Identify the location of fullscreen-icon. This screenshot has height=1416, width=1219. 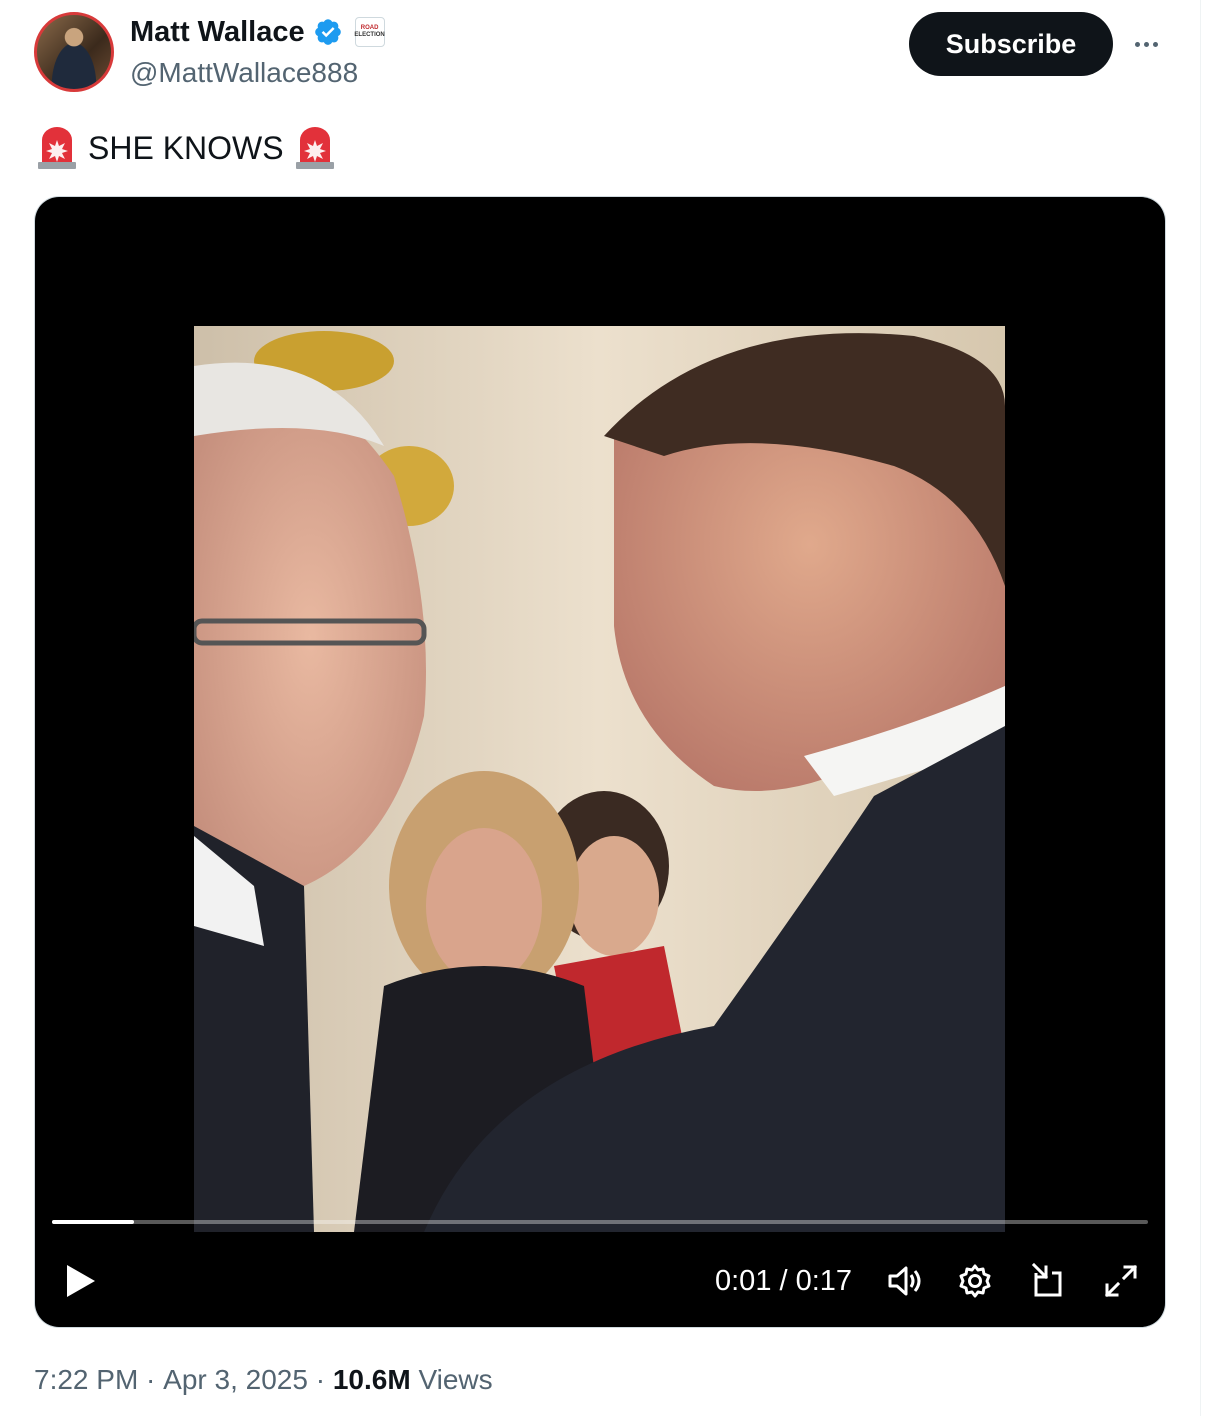
(1121, 1281).